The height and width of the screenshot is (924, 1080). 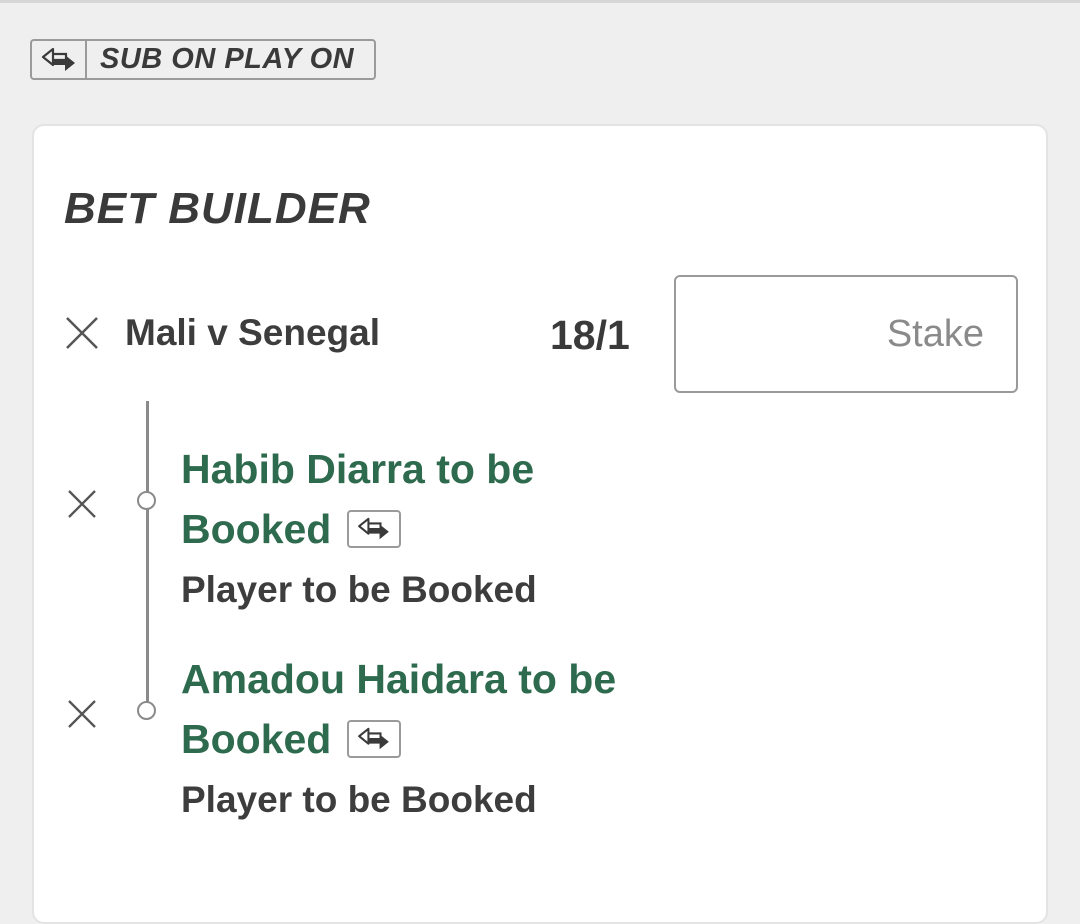 I want to click on top-divider, so click(x=540, y=1).